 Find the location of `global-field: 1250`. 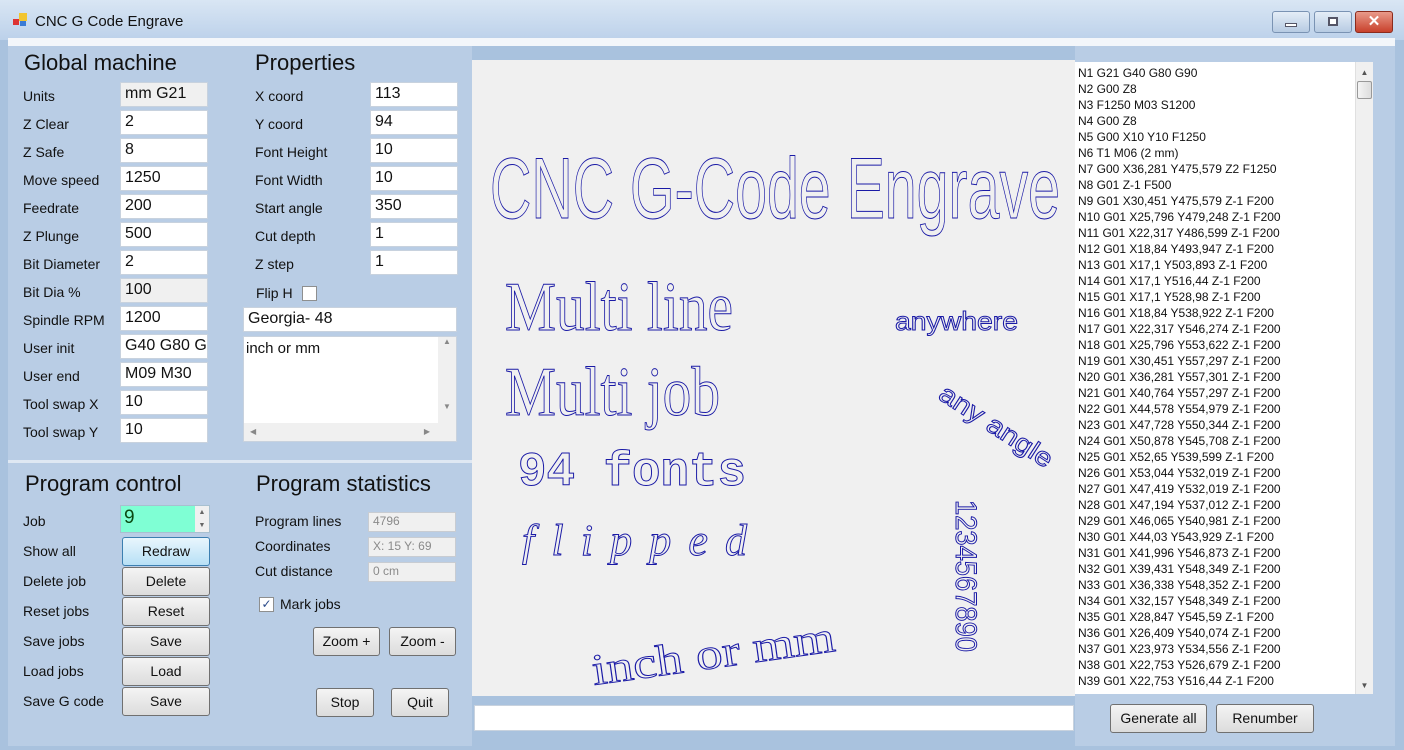

global-field: 1250 is located at coordinates (164, 178).